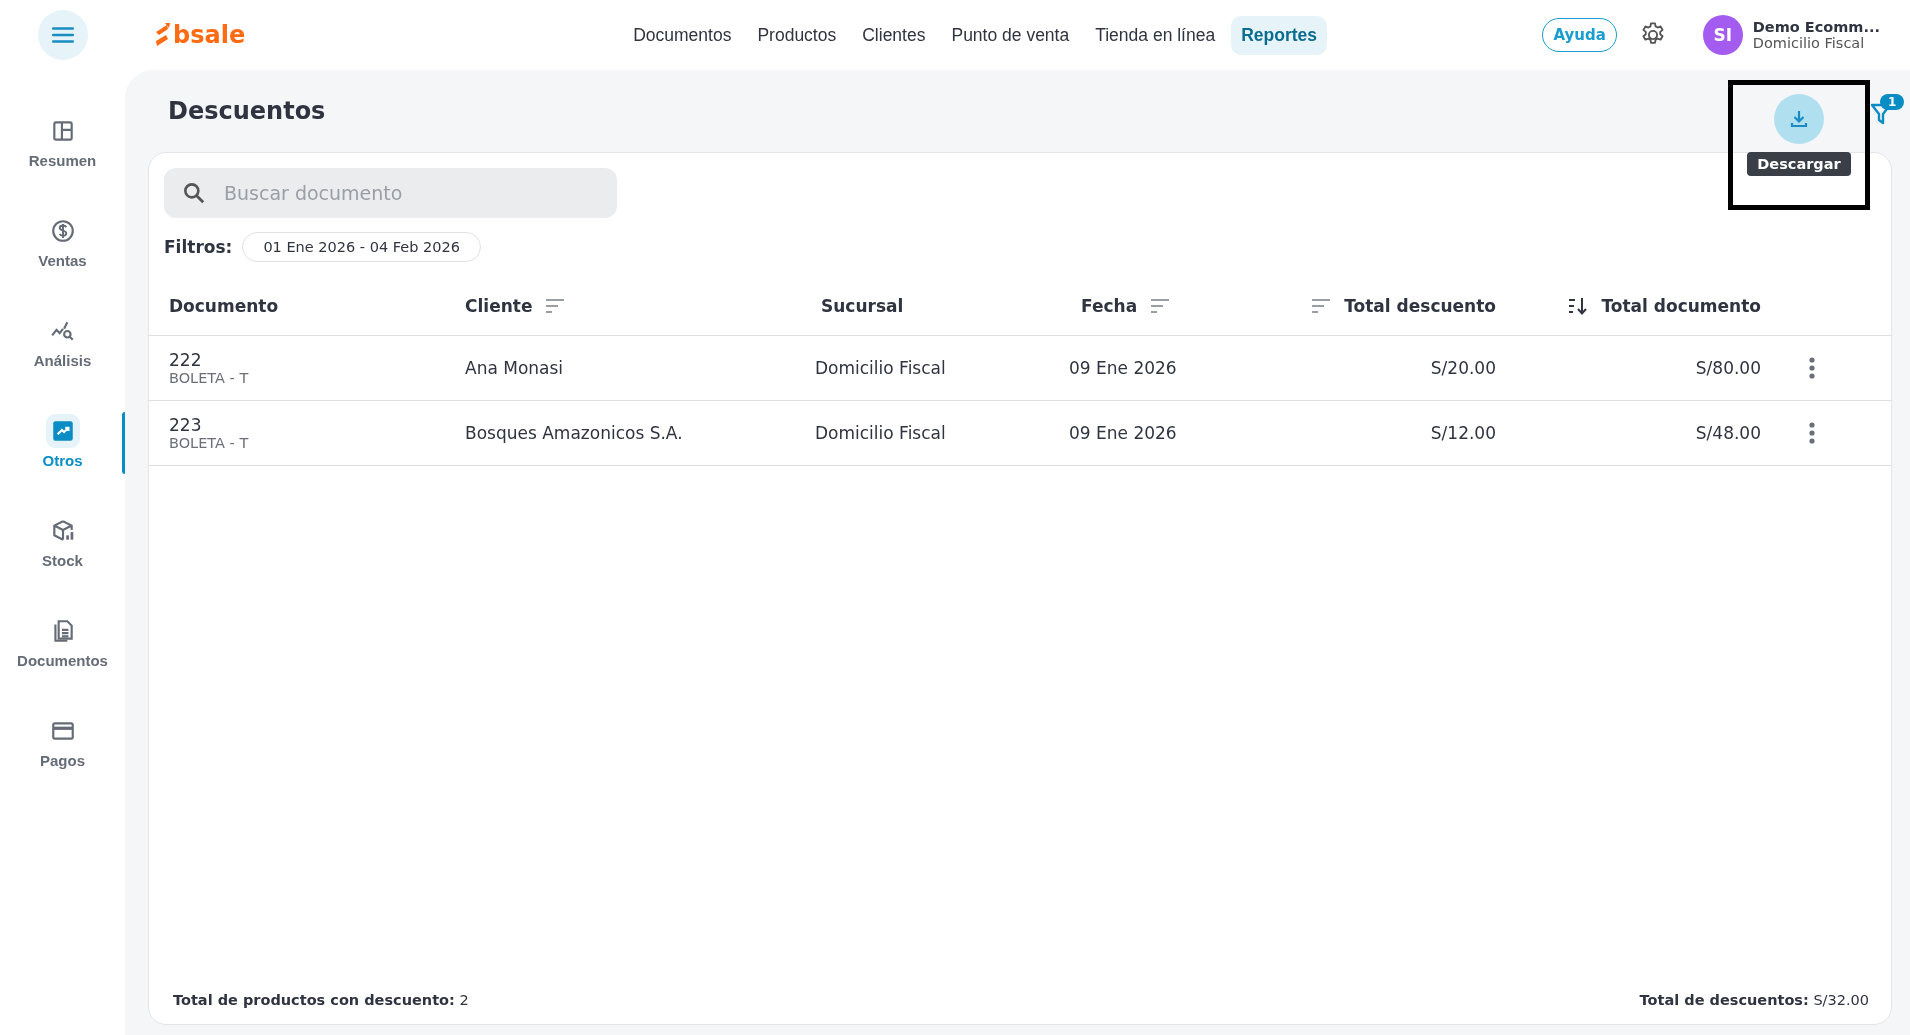 Image resolution: width=1910 pixels, height=1035 pixels. I want to click on nav-tab: Punto de venta, so click(1010, 35).